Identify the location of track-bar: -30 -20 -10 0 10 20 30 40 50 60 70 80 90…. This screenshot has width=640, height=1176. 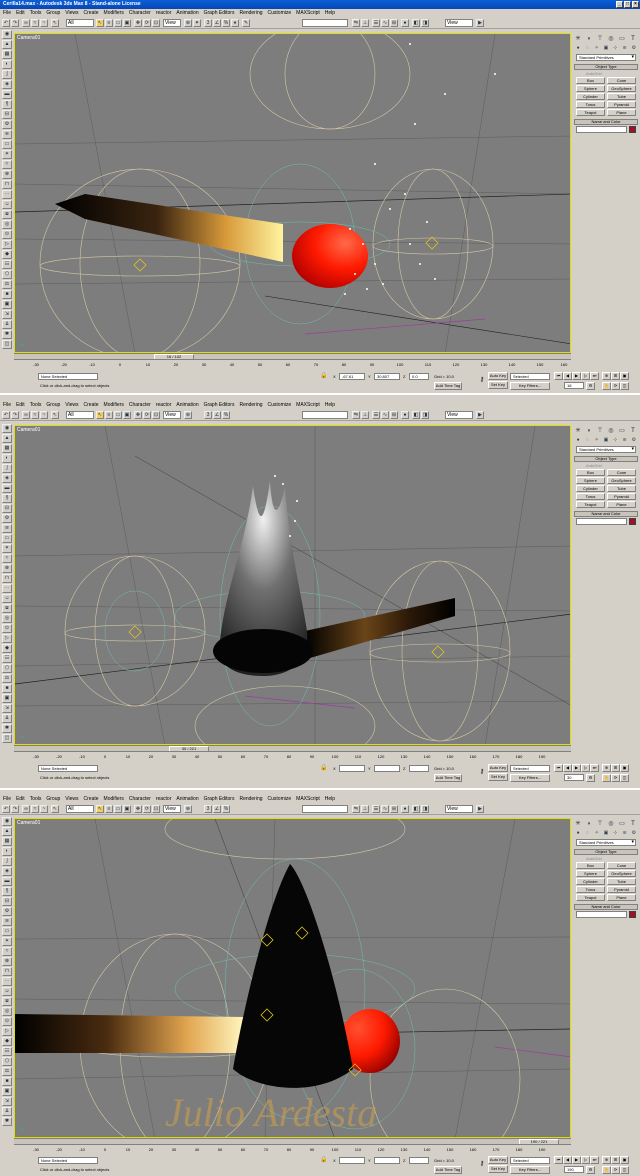
(292, 364).